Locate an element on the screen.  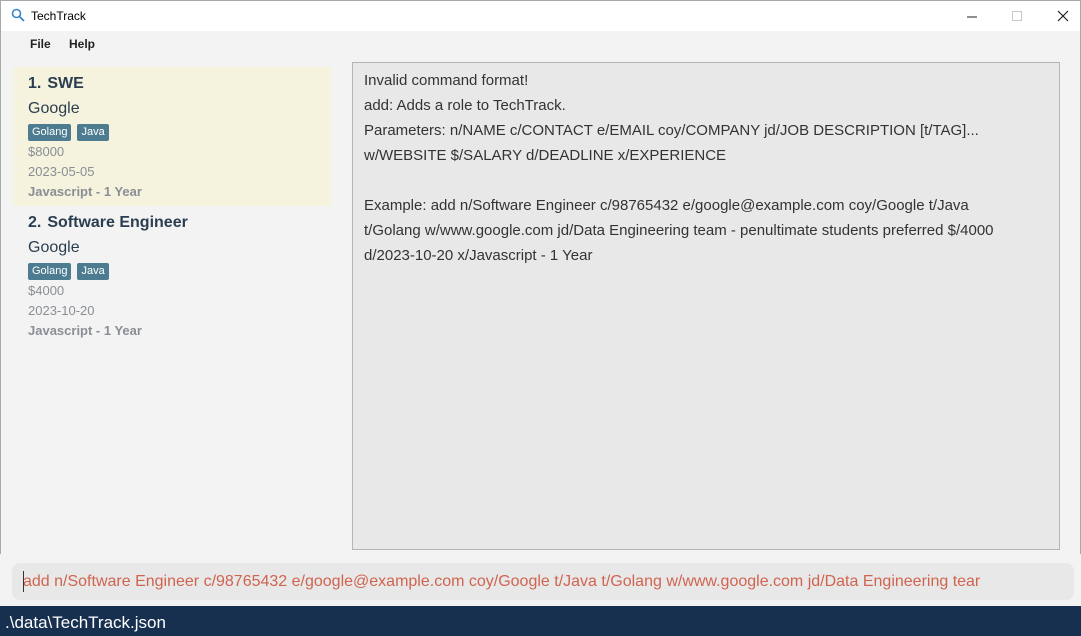
status-bar: .\data\TechTrack.json is located at coordinates (540, 621).